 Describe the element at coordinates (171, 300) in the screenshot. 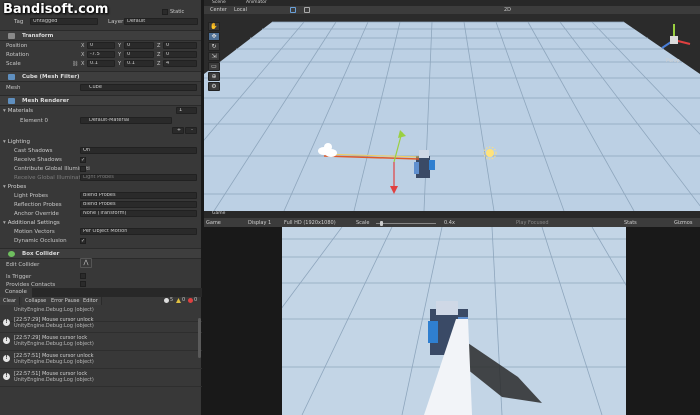

I see `info-count: 5` at that location.